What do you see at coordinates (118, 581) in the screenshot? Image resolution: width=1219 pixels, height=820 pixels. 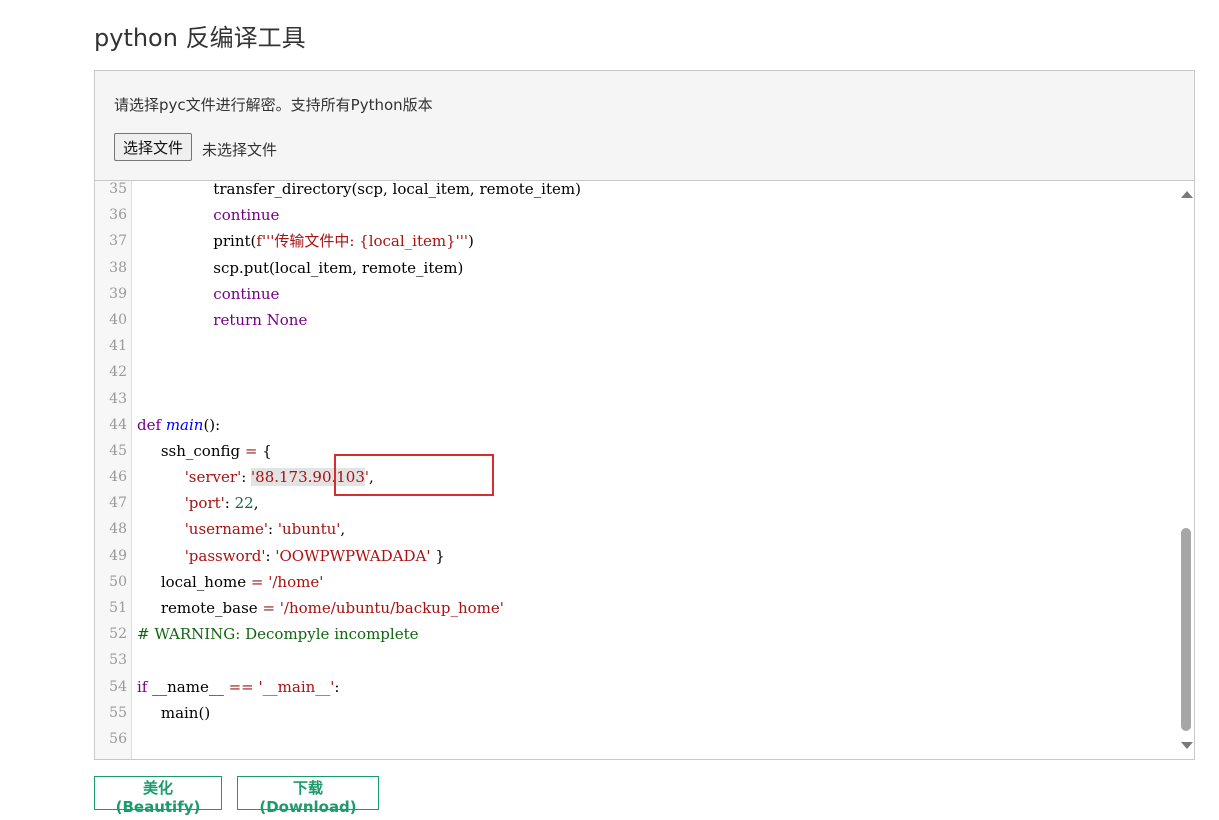 I see `line-number: 50` at bounding box center [118, 581].